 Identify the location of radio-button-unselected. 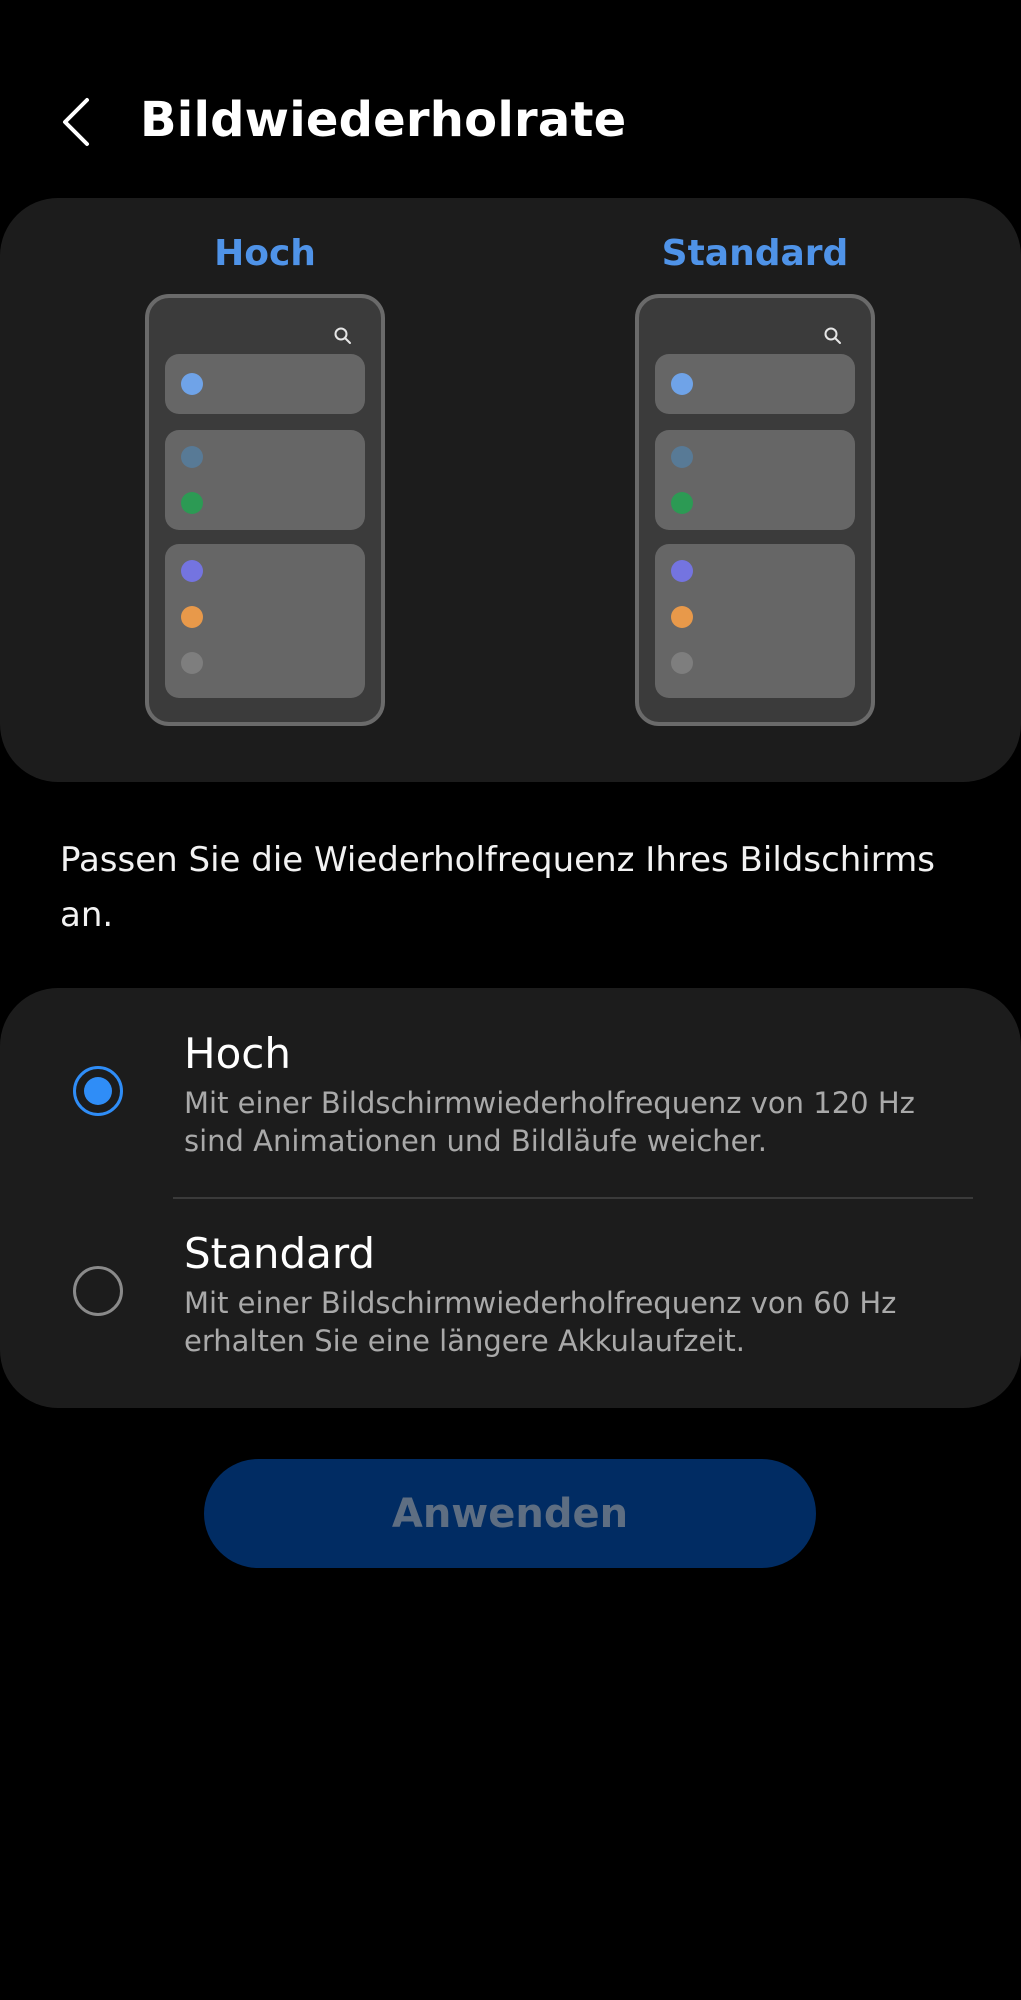
(98, 1291).